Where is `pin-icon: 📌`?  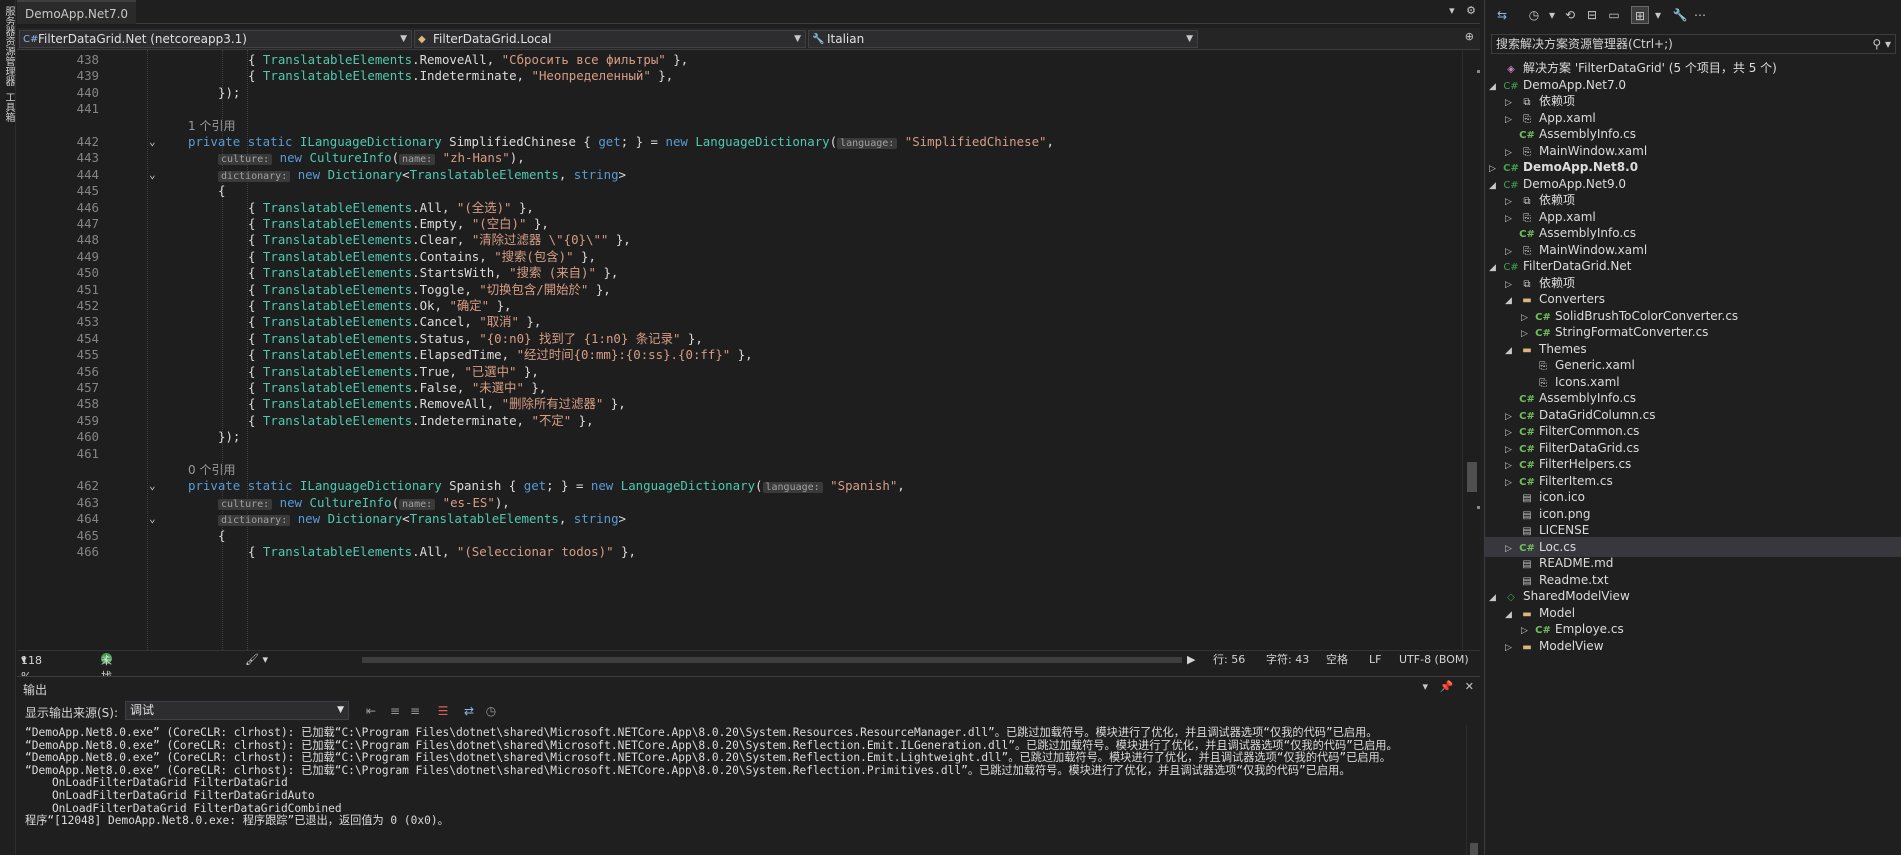 pin-icon: 📌 is located at coordinates (1447, 686).